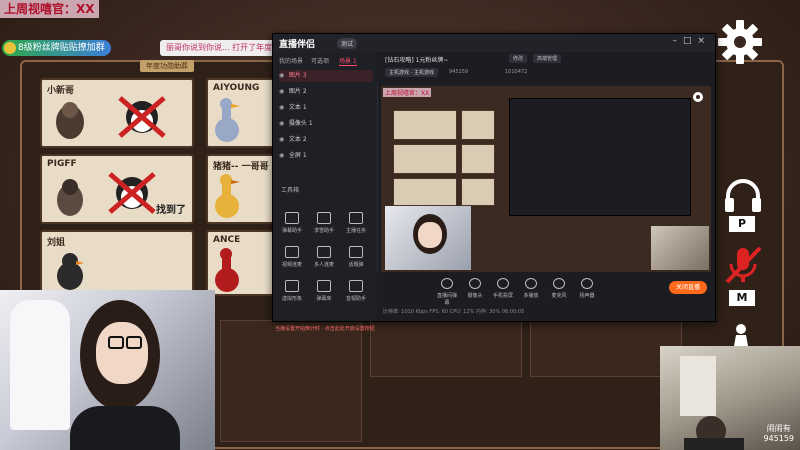  Describe the element at coordinates (300, 123) in the screenshot. I see `source-label: 摄像头 1` at that location.